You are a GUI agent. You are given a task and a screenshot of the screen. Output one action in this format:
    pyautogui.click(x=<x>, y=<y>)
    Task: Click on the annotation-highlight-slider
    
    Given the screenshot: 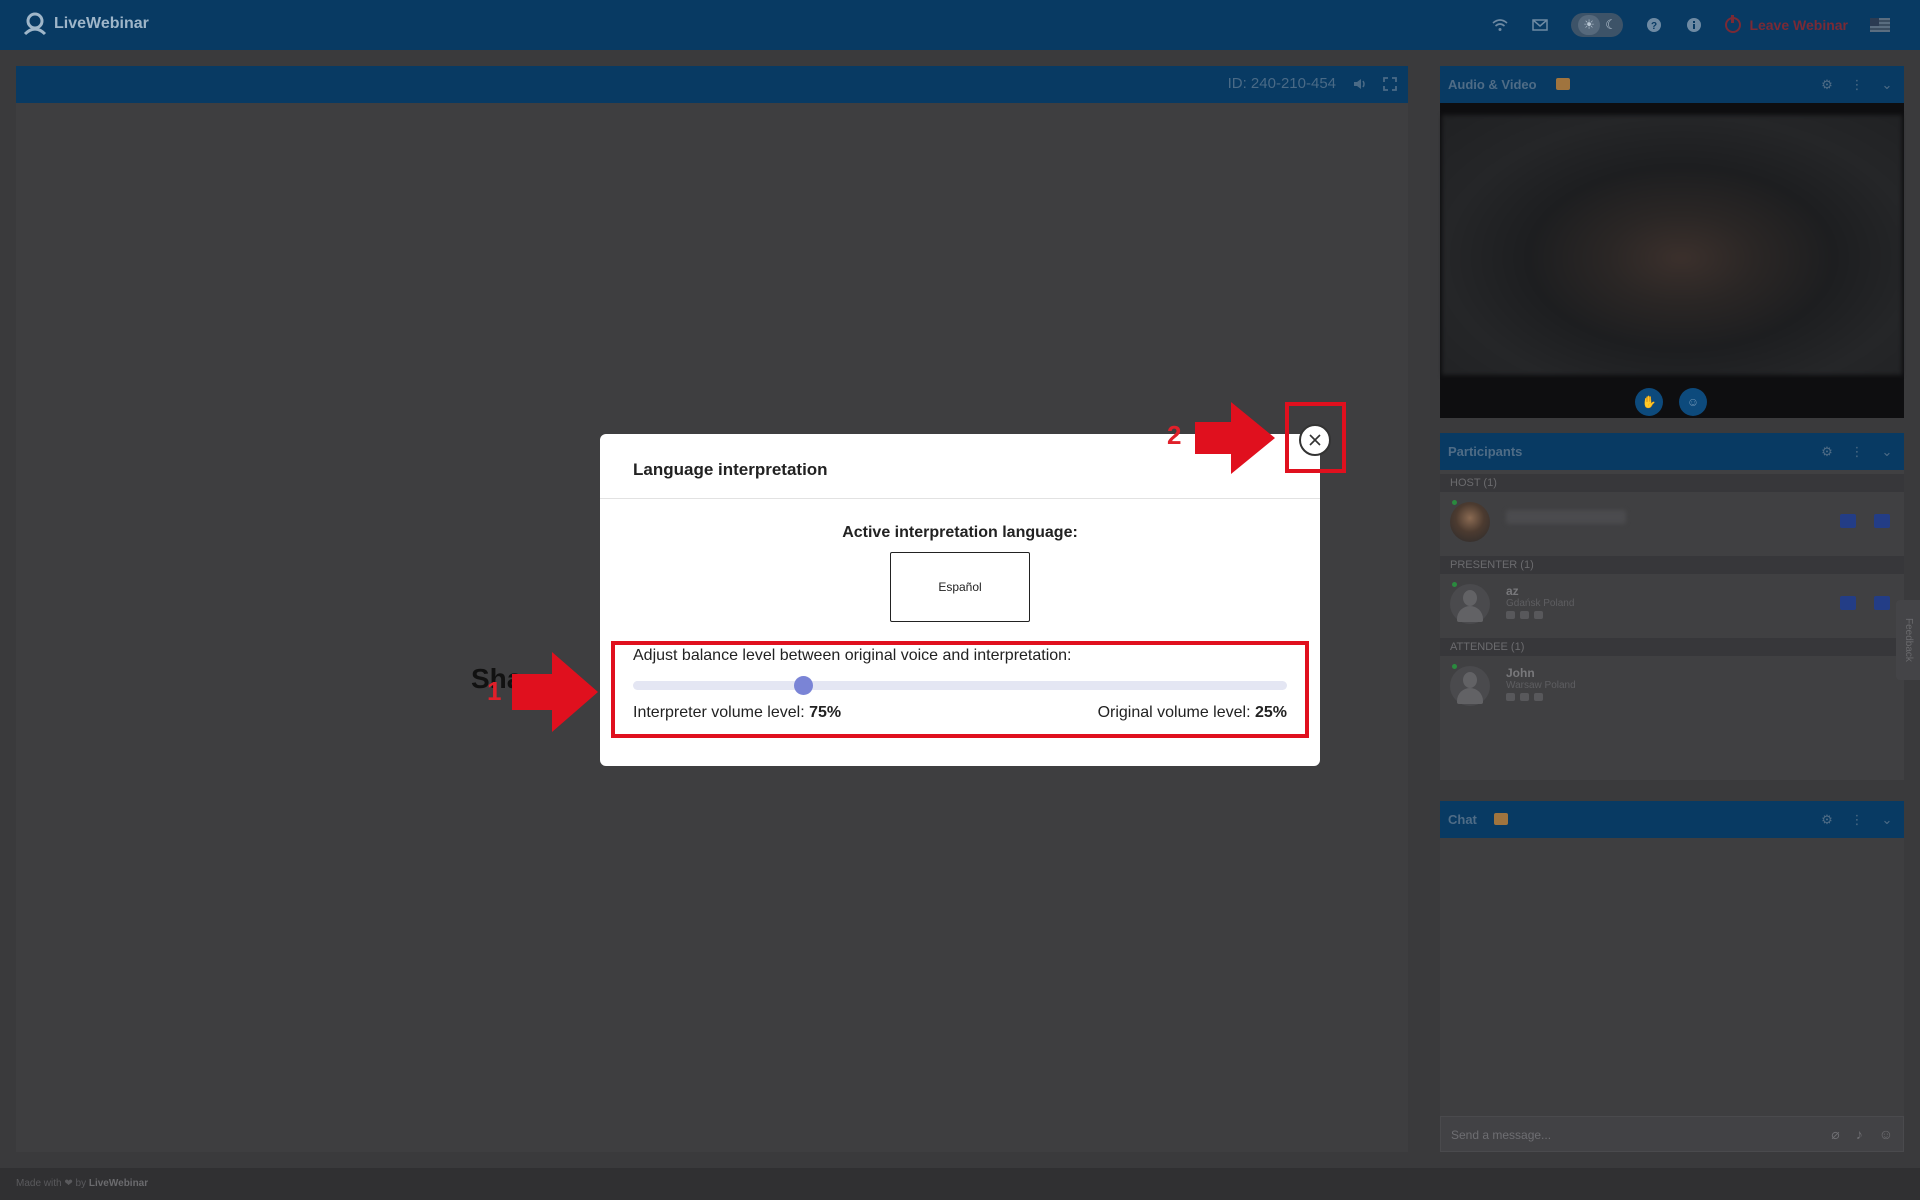 What is the action you would take?
    pyautogui.click(x=960, y=689)
    